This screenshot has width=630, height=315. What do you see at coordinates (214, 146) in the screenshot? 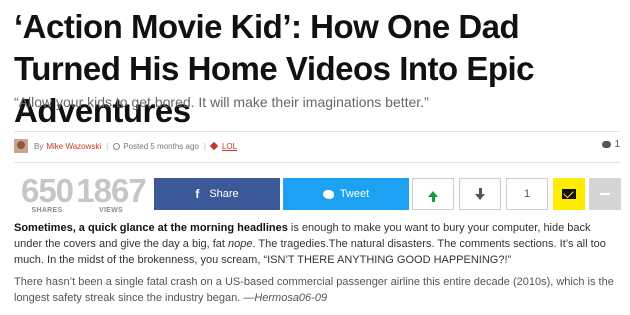
I see `tag-icon` at bounding box center [214, 146].